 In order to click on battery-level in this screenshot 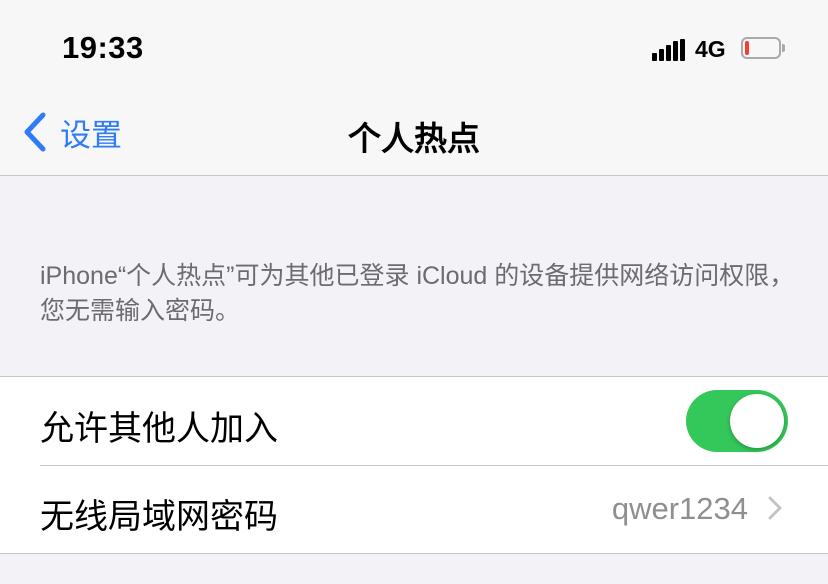, I will do `click(747, 48)`.